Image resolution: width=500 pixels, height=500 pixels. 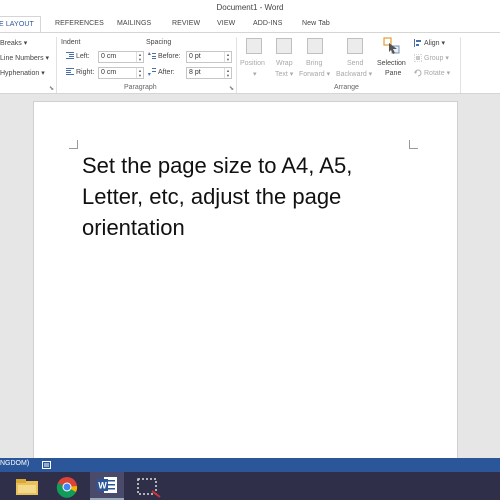 I want to click on selection-pane-button: Pane, so click(x=393, y=73).